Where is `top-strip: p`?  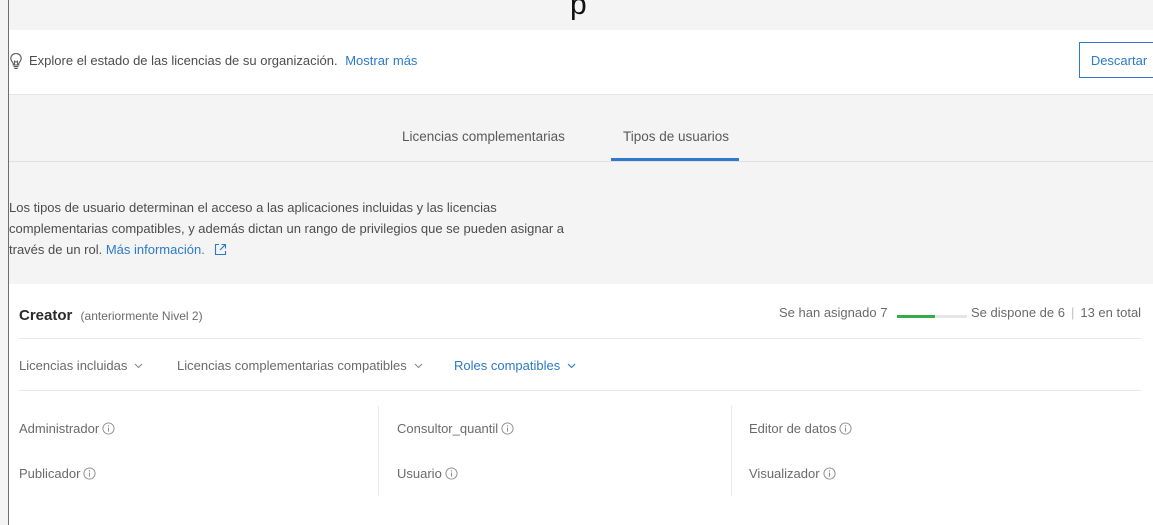
top-strip: p is located at coordinates (576, 15).